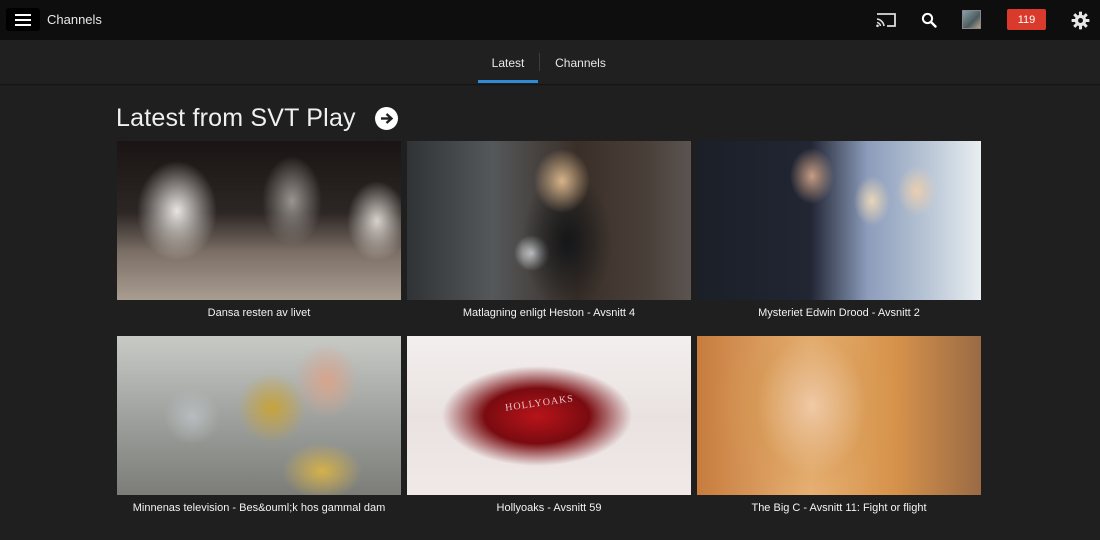 This screenshot has width=1100, height=540. I want to click on see-all-button, so click(386, 118).